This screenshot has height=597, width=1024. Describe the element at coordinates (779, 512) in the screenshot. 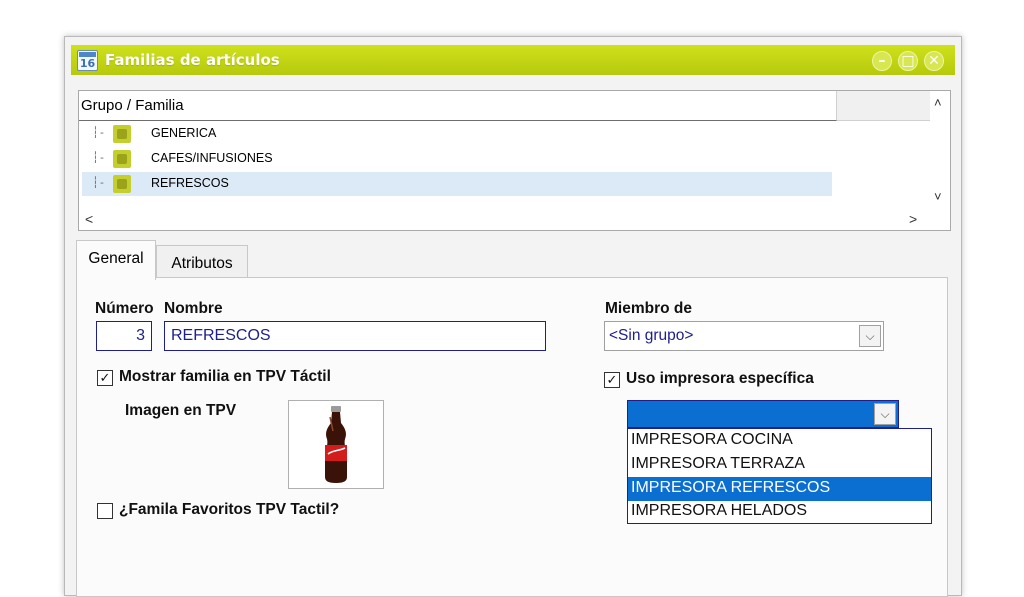

I see `printer-option-helados: IMPRESORA HELADOS` at that location.